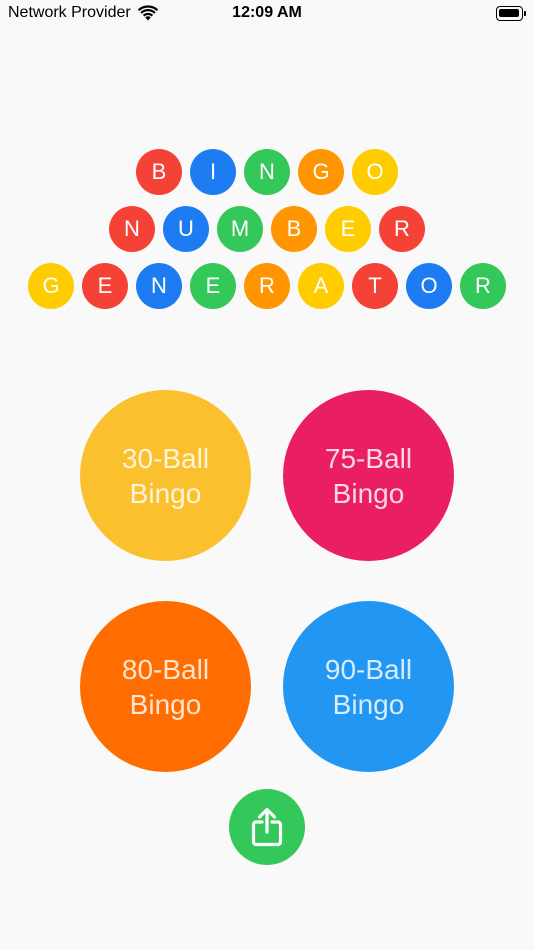 The image size is (534, 950). Describe the element at coordinates (368, 686) in the screenshot. I see `90-ball-bingo-button: 90-Ball Bingo` at that location.